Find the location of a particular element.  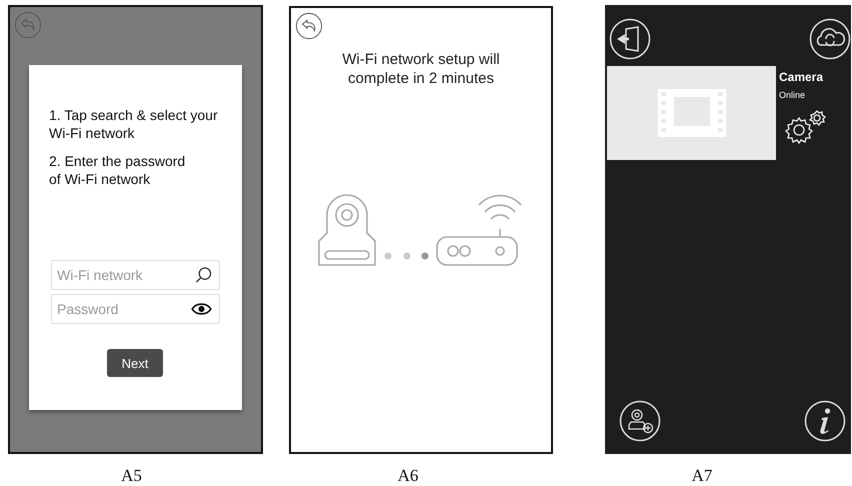

password-field: Password is located at coordinates (135, 309).